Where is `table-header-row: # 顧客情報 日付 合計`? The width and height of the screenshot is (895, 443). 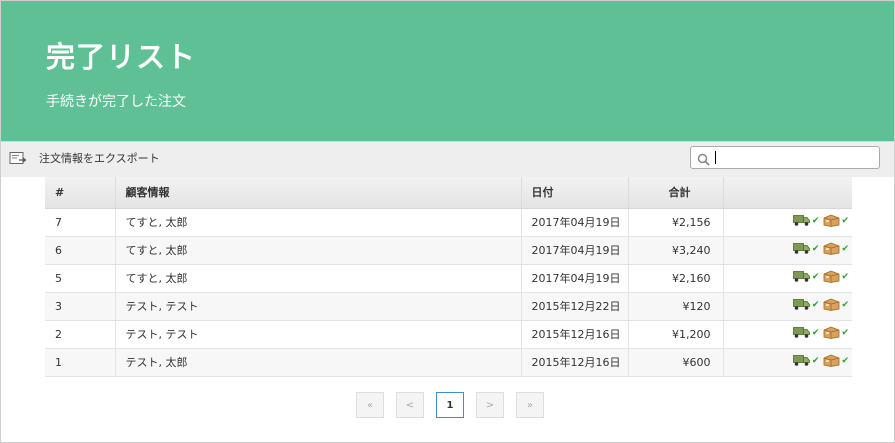 table-header-row: # 顧客情報 日付 合計 is located at coordinates (448, 193).